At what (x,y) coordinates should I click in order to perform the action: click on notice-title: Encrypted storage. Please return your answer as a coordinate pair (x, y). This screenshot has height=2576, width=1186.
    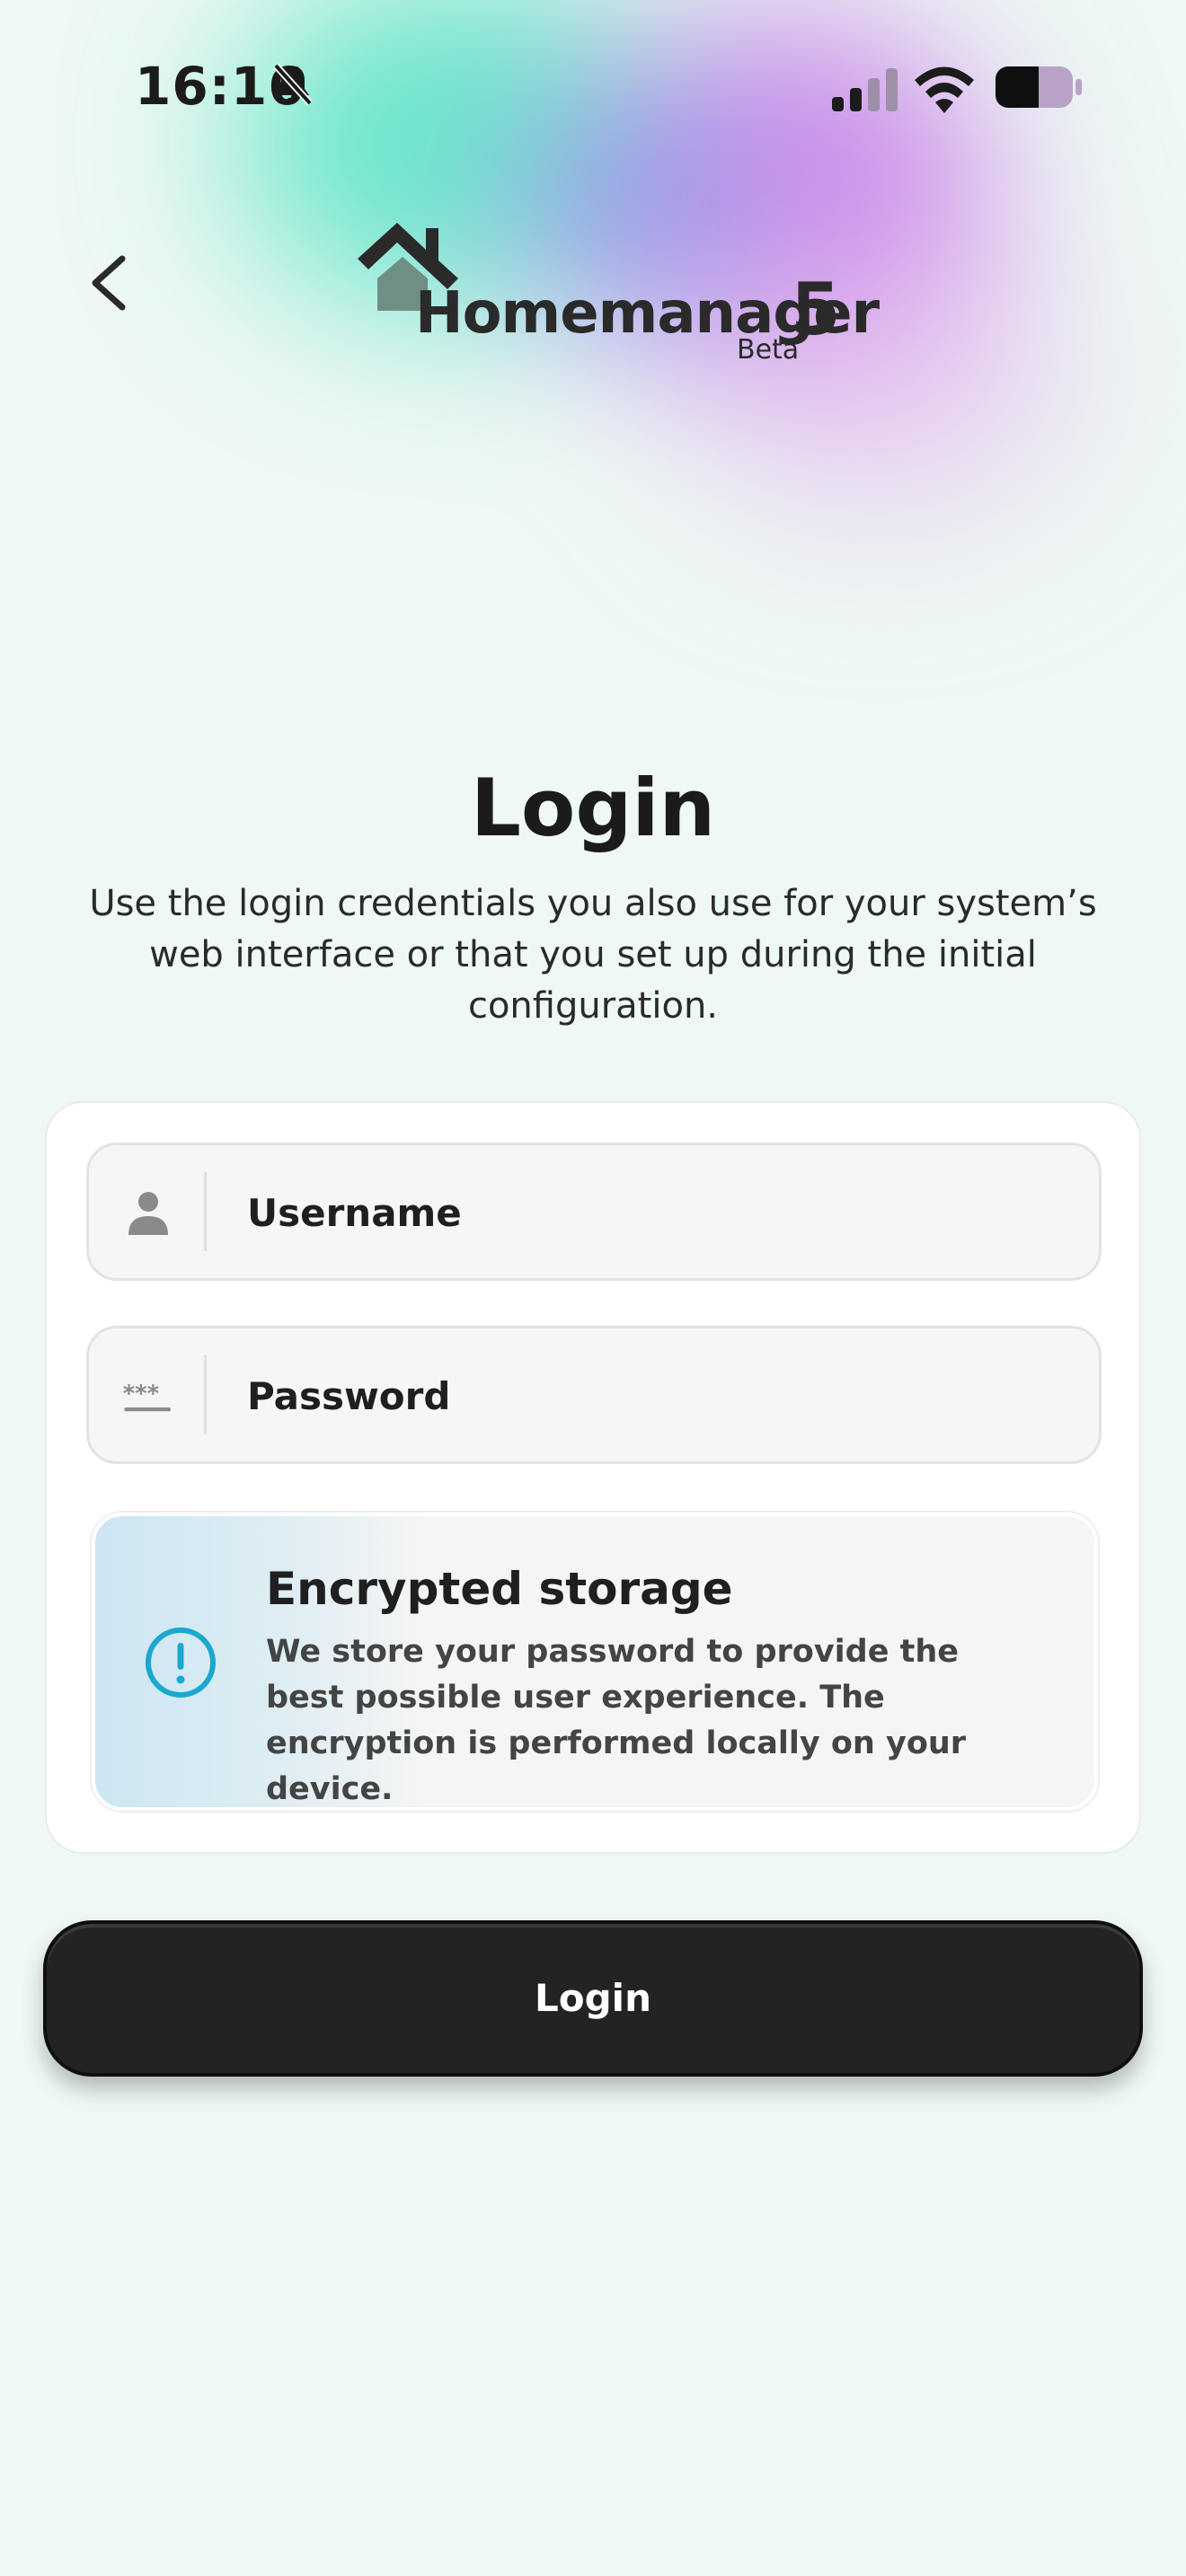
    Looking at the image, I should click on (499, 1589).